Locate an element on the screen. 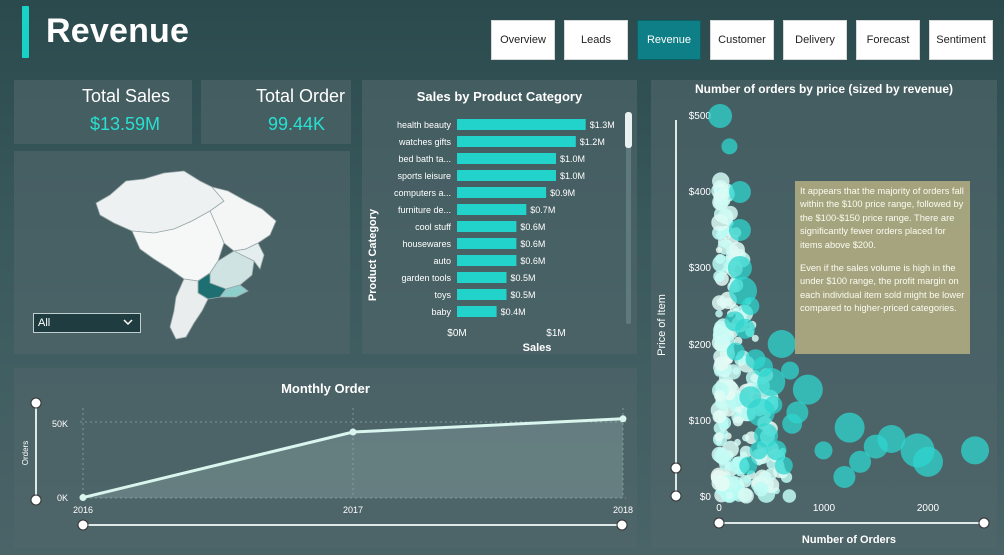 The height and width of the screenshot is (555, 1004). nav-sentiment-button: Sentiment is located at coordinates (961, 40).